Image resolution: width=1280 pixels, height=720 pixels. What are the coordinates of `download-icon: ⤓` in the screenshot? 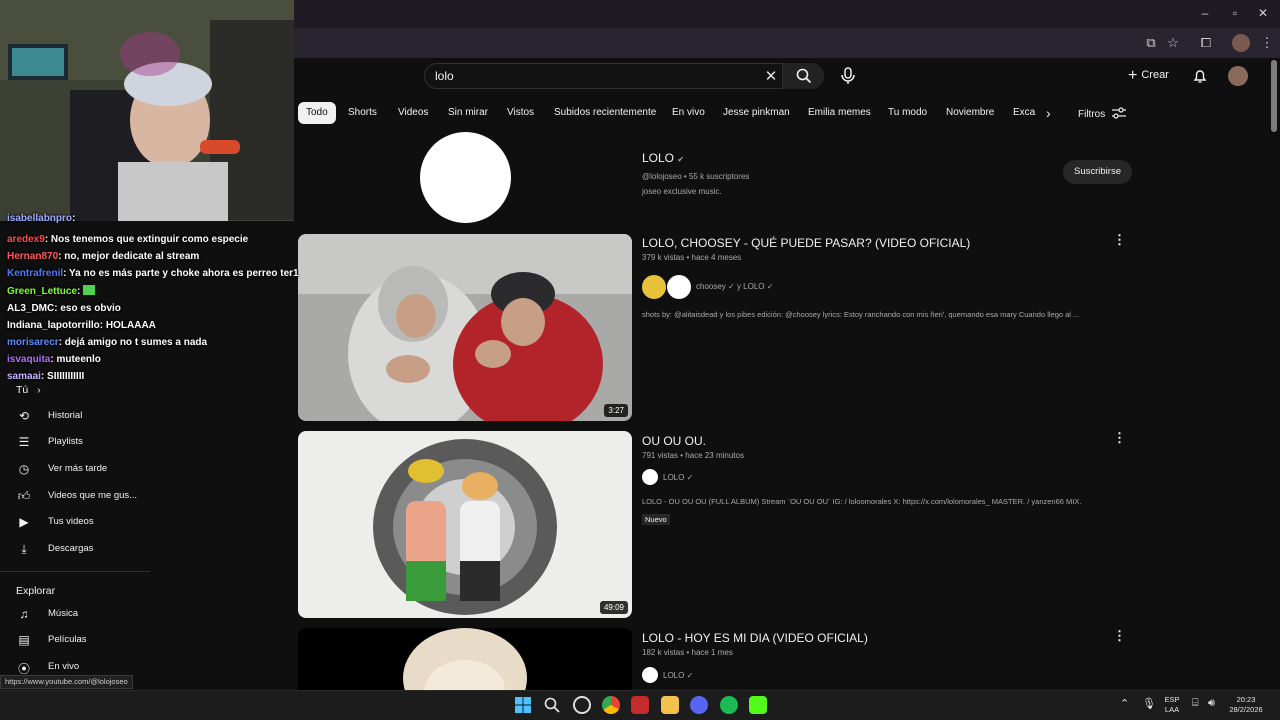 It's located at (24, 549).